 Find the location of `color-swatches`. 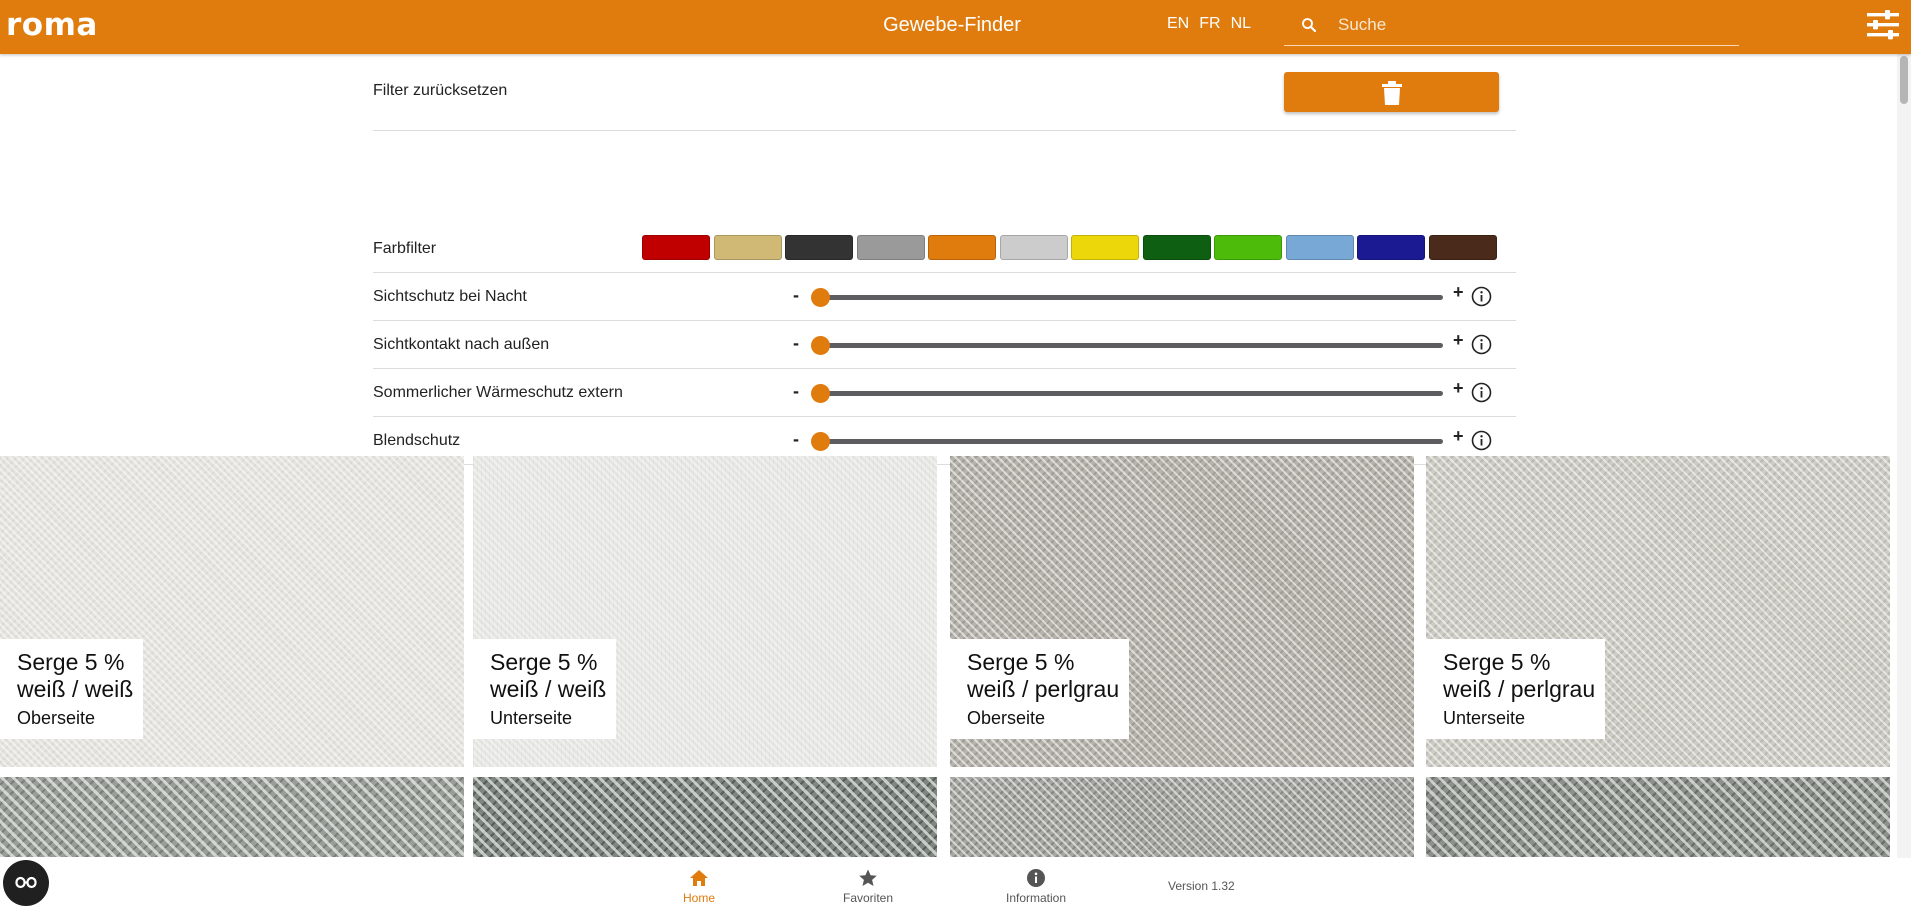

color-swatches is located at coordinates (1069, 247).